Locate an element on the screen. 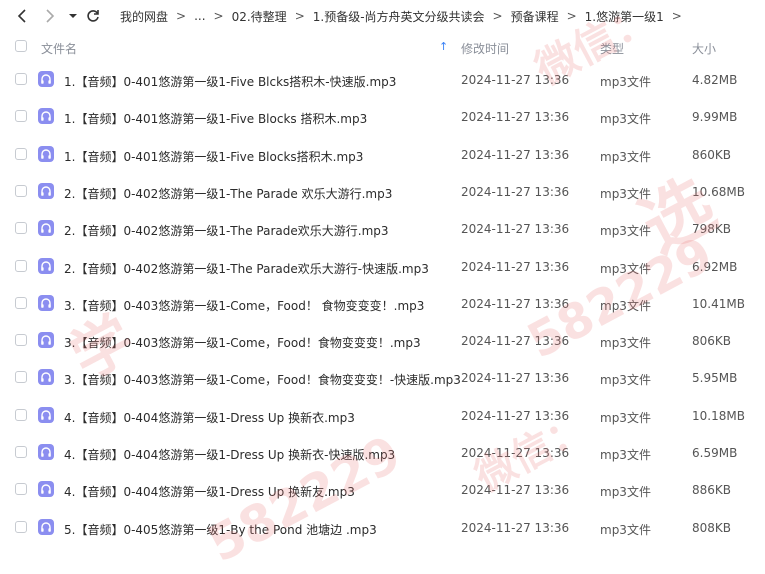 The width and height of the screenshot is (765, 574). file-list-header: 文件名 ↑ 修改时间 类型 大小 is located at coordinates (382, 47).